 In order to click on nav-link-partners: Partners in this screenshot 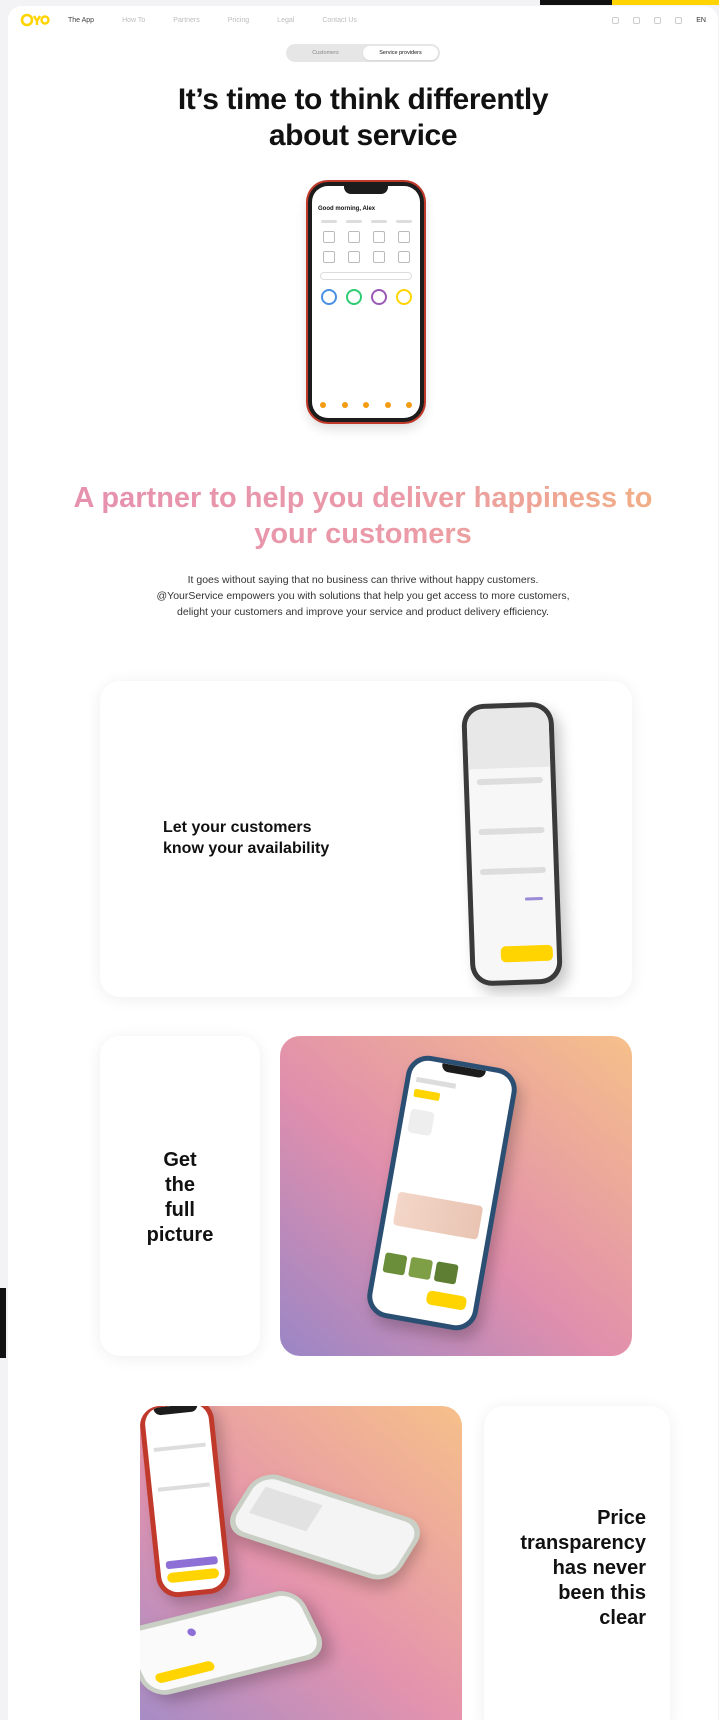, I will do `click(186, 20)`.